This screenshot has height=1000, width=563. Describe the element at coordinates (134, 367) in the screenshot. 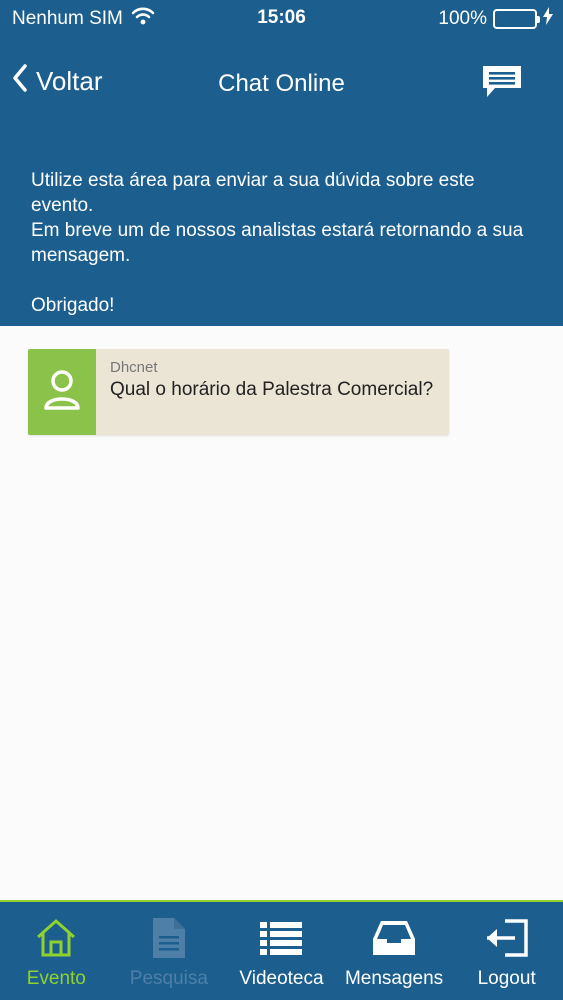

I see `message-sender: Dhcnet` at that location.